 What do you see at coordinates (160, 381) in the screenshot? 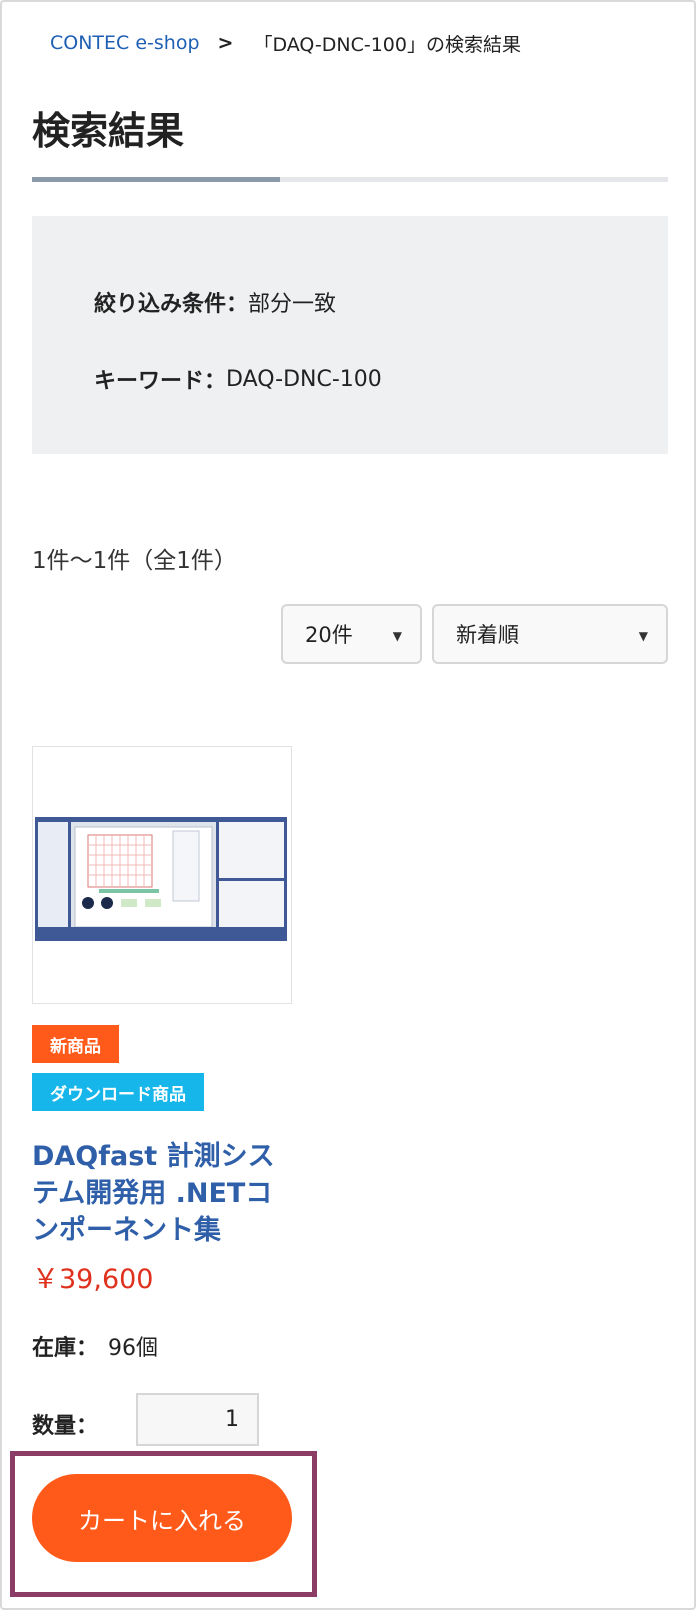
I see `filter-keyword-label: キーワード：` at bounding box center [160, 381].